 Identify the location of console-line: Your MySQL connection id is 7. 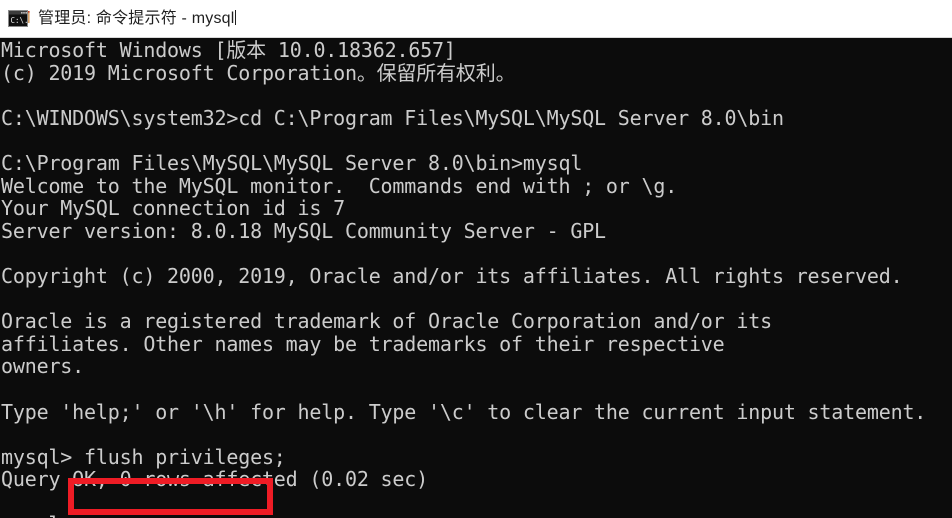
(173, 208).